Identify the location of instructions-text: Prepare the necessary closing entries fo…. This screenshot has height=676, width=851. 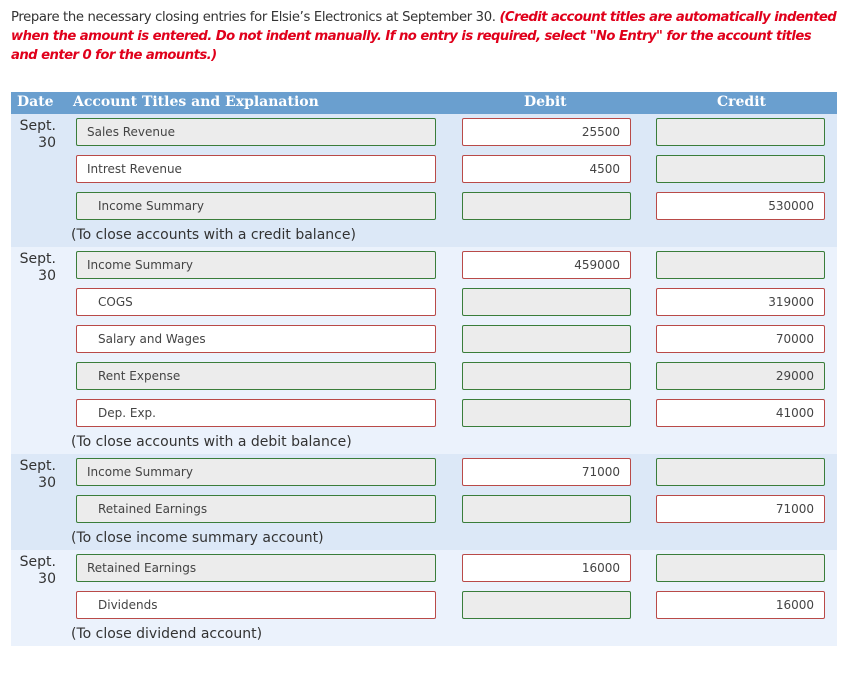
(255, 17).